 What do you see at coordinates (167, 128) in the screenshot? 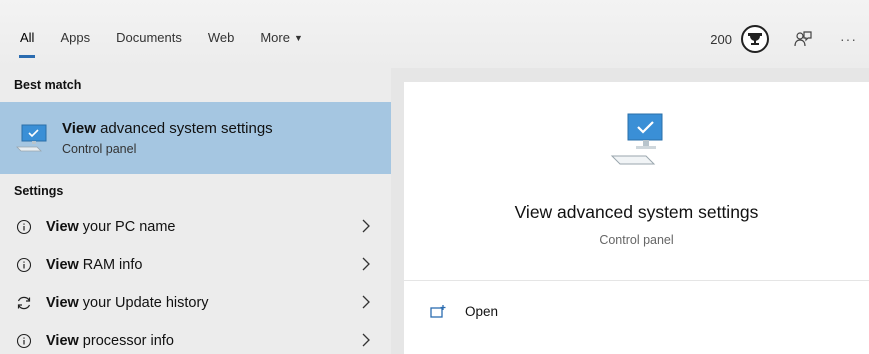
I see `best-match-title: View advanced system settings` at bounding box center [167, 128].